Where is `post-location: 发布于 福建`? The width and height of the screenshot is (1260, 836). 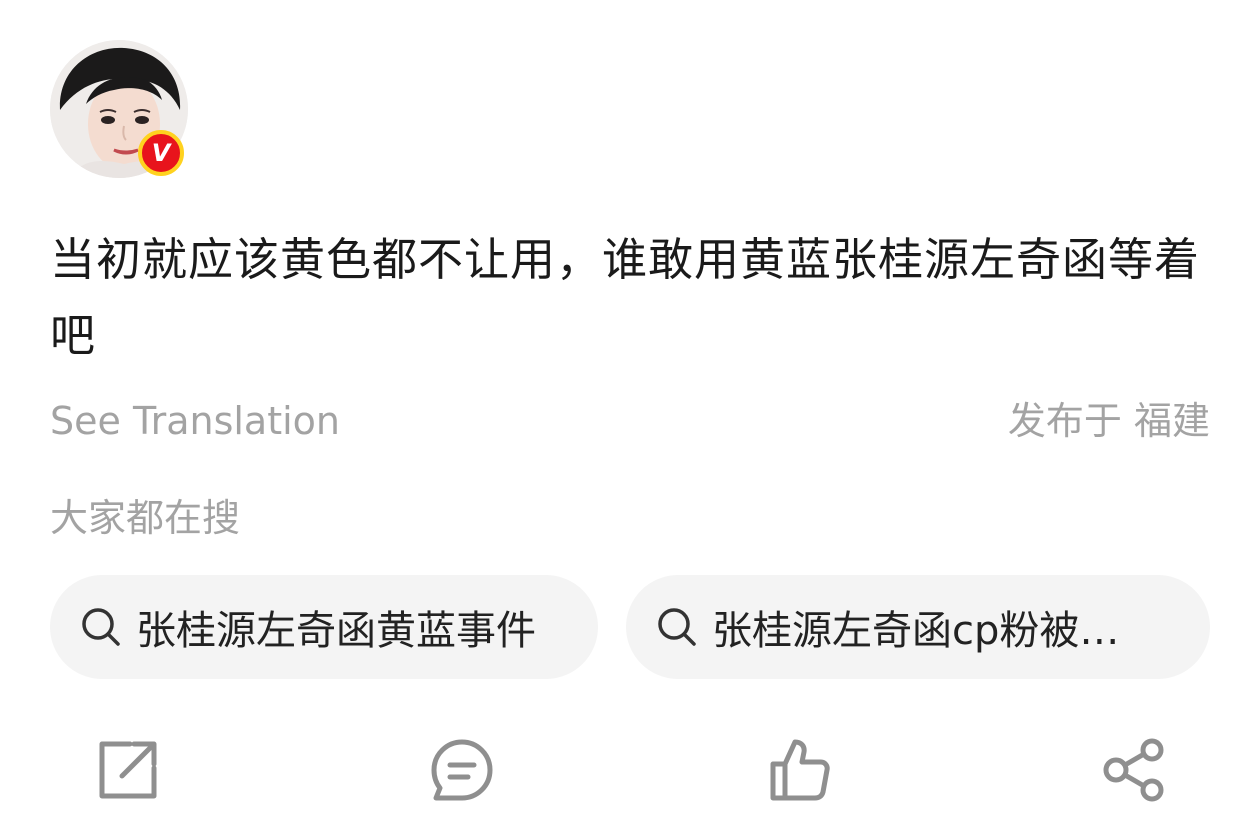
post-location: 发布于 福建 is located at coordinates (1108, 421).